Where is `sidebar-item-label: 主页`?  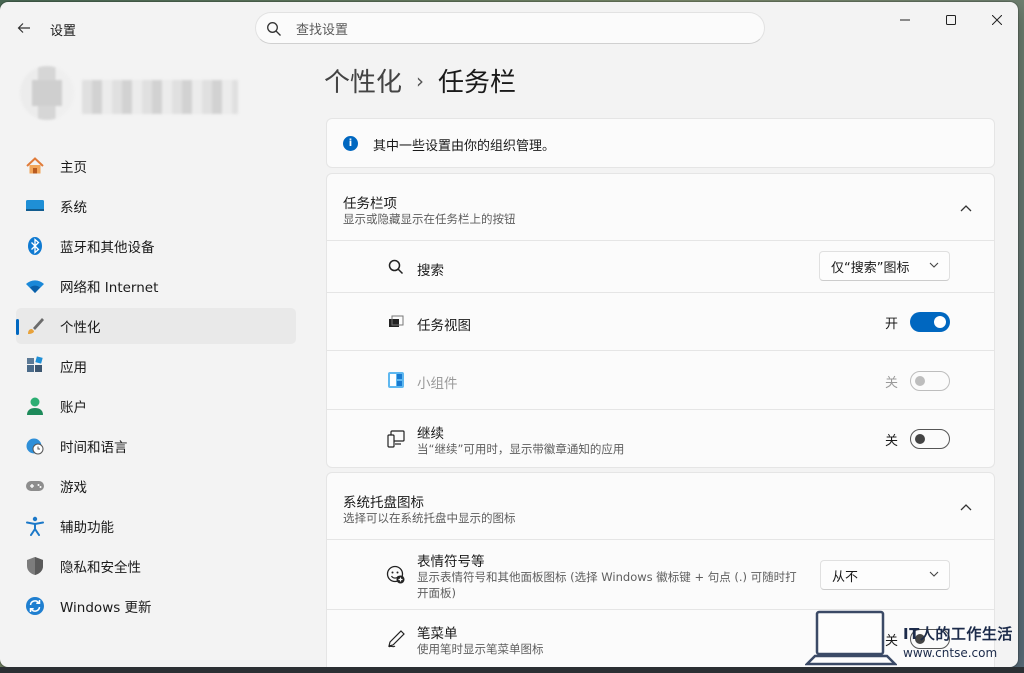 sidebar-item-label: 主页 is located at coordinates (73, 168).